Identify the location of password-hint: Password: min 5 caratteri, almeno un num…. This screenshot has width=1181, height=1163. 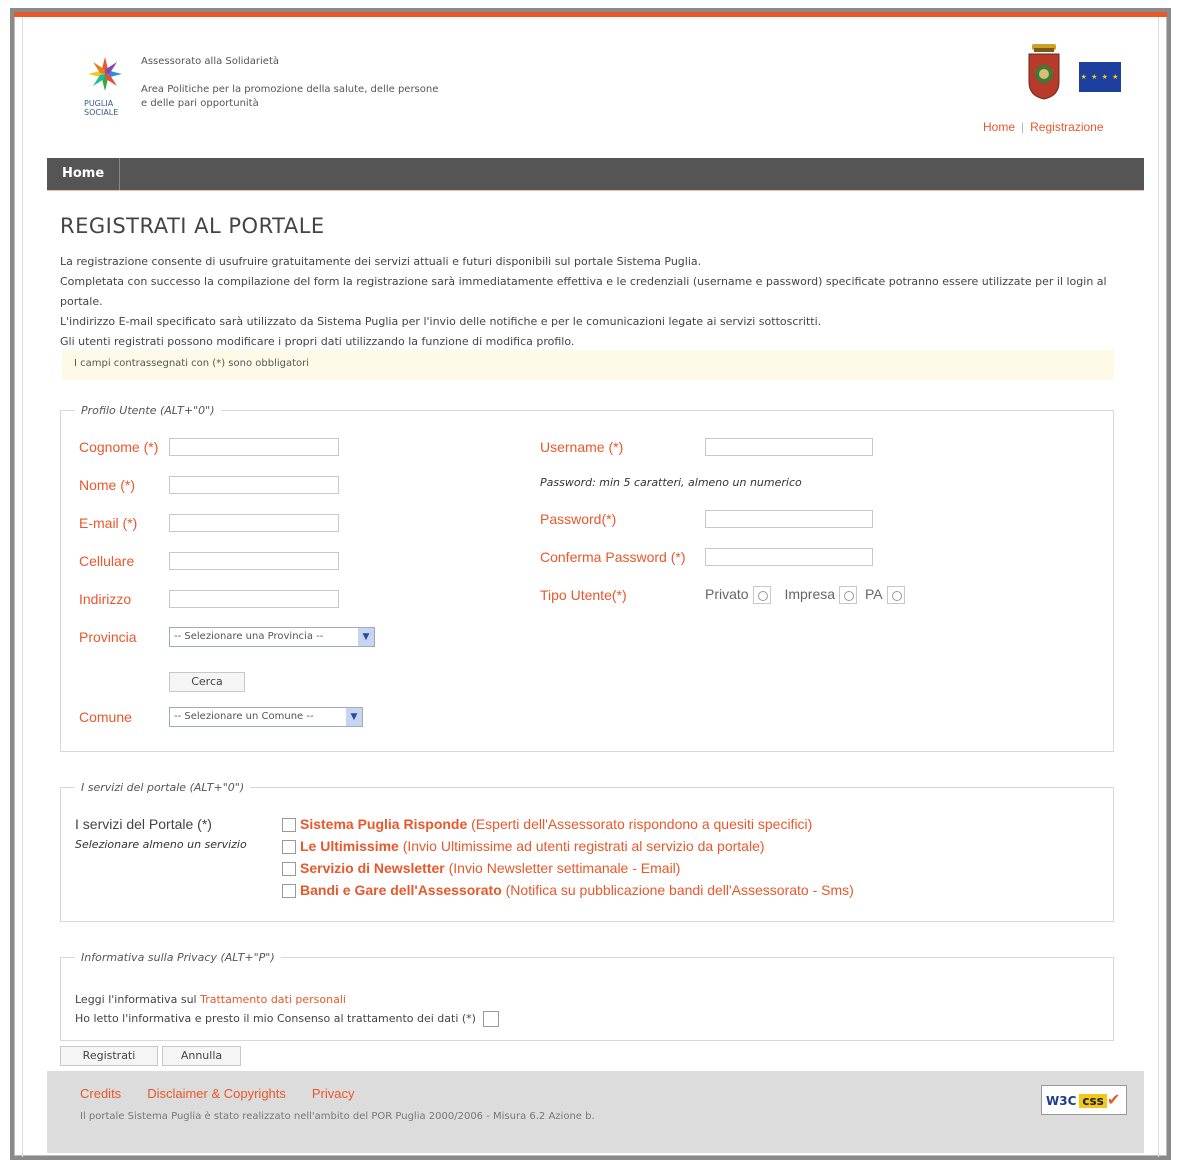
(671, 482).